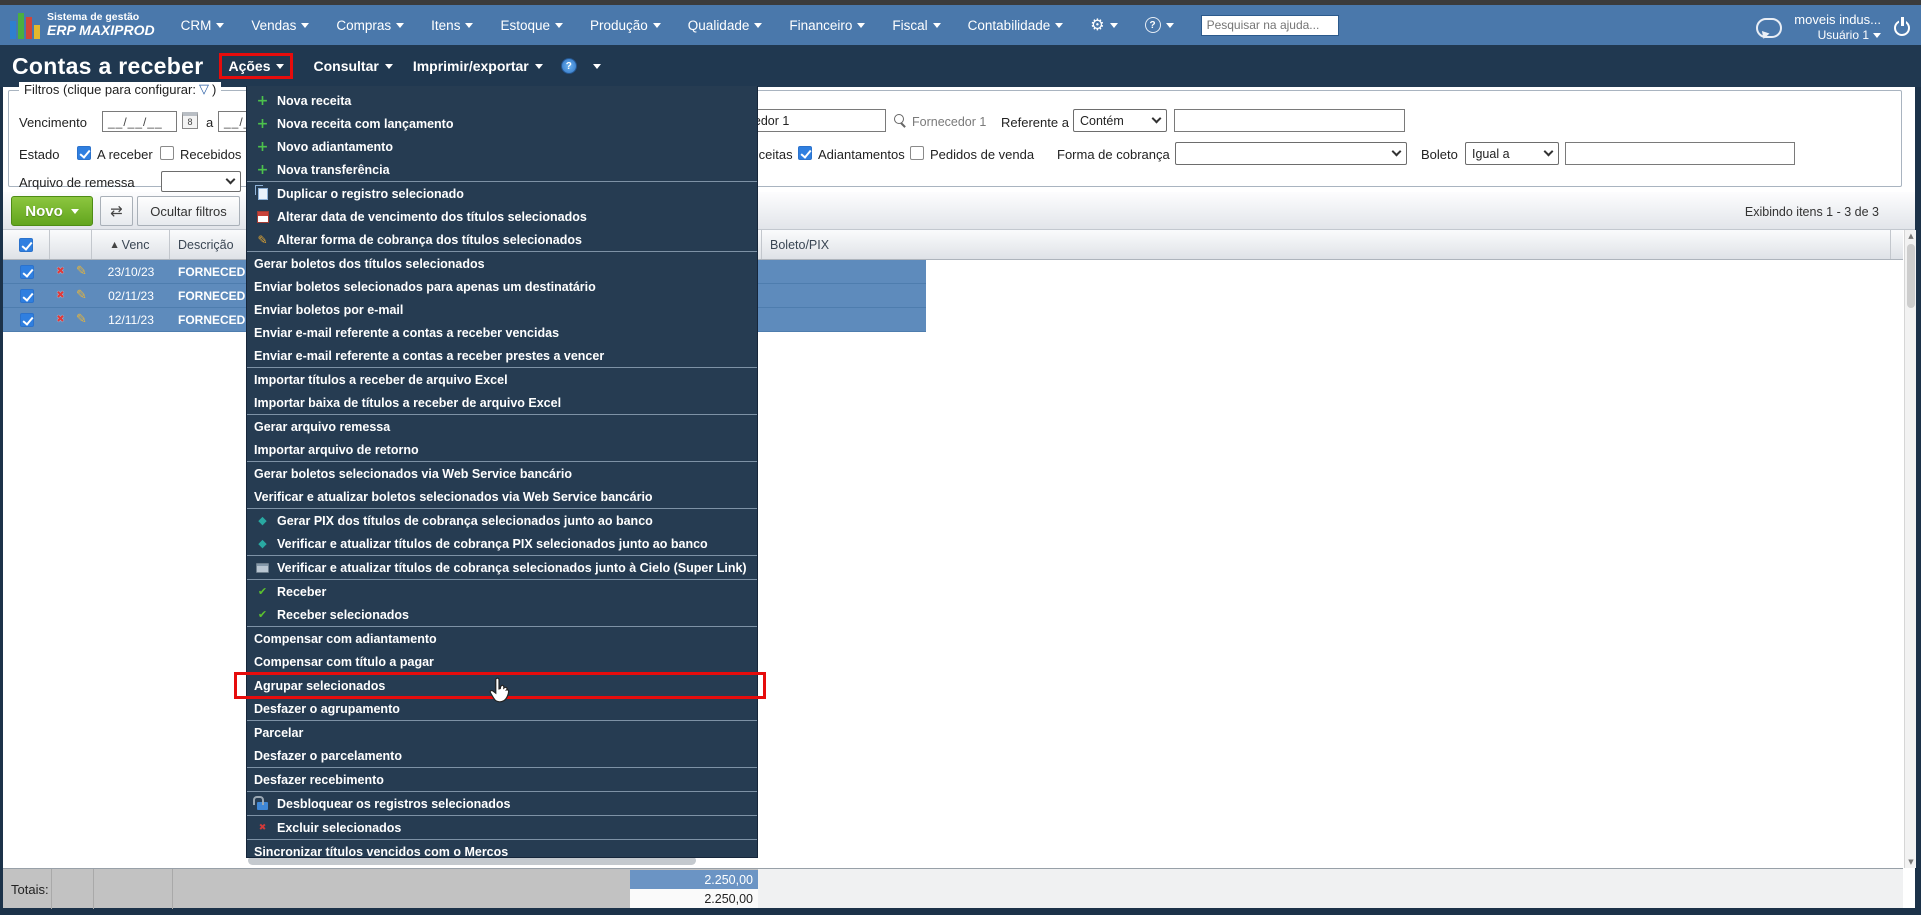 Image resolution: width=1921 pixels, height=915 pixels. What do you see at coordinates (502, 661) in the screenshot?
I see `menu-item-compensar-titulo-pagar: Compensar com título a pagar` at bounding box center [502, 661].